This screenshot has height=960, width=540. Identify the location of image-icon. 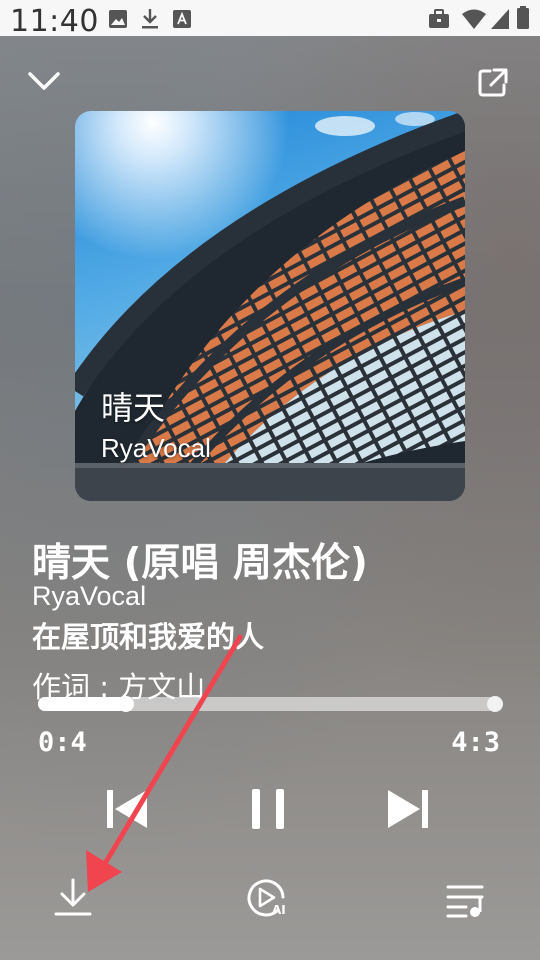
(118, 19).